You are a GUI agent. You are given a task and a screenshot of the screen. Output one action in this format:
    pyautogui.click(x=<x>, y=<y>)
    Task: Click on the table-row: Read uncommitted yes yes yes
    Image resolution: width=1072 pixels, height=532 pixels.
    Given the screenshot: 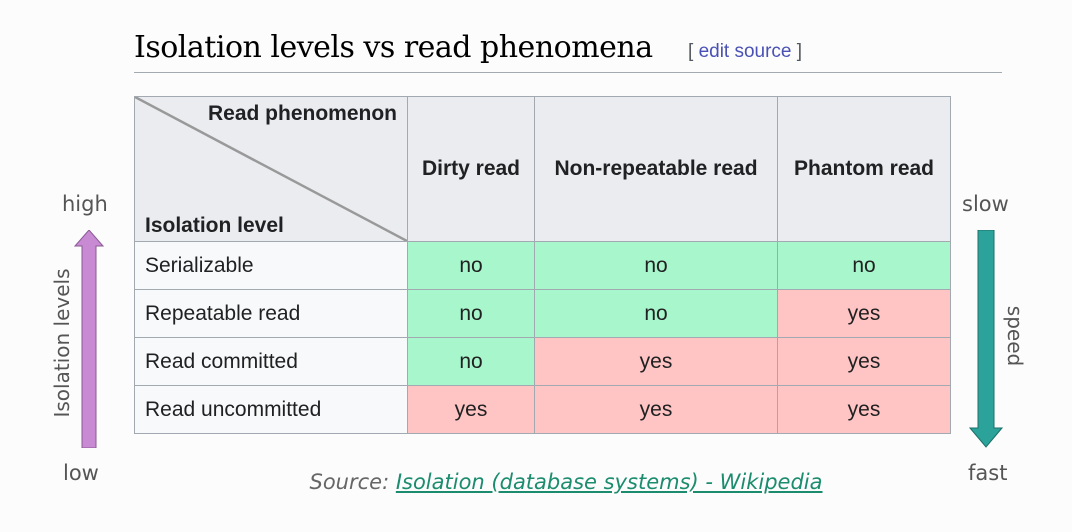 What is the action you would take?
    pyautogui.click(x=542, y=409)
    